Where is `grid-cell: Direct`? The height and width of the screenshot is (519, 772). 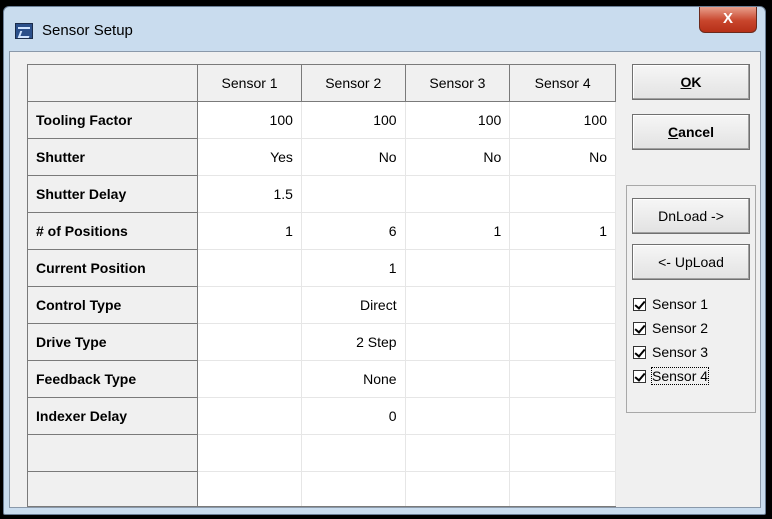 grid-cell: Direct is located at coordinates (353, 305).